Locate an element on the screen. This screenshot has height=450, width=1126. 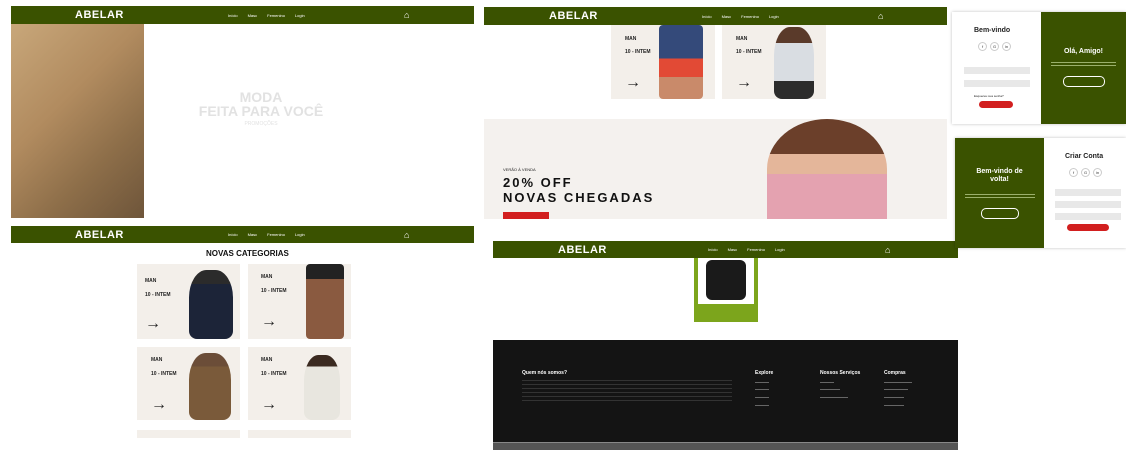
hero-title: MODA FEITA PARA VOCÊ PROMOÇÕES is located at coordinates (261, 108).